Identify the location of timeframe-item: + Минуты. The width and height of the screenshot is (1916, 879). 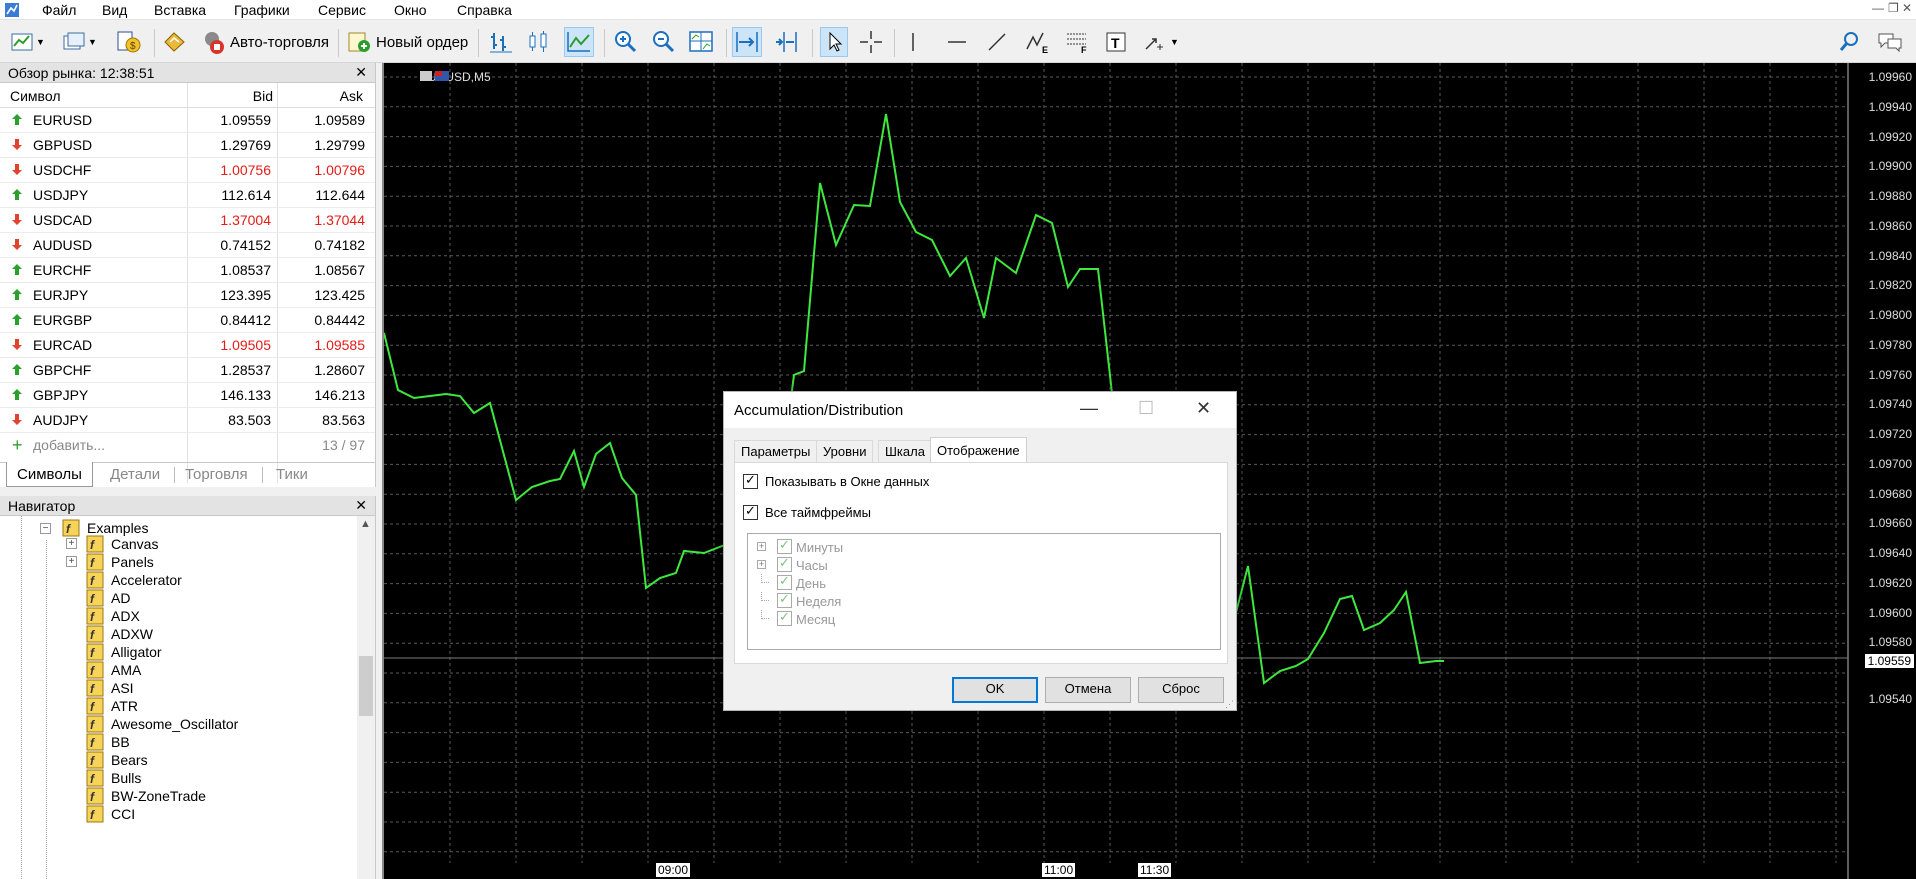
(984, 546).